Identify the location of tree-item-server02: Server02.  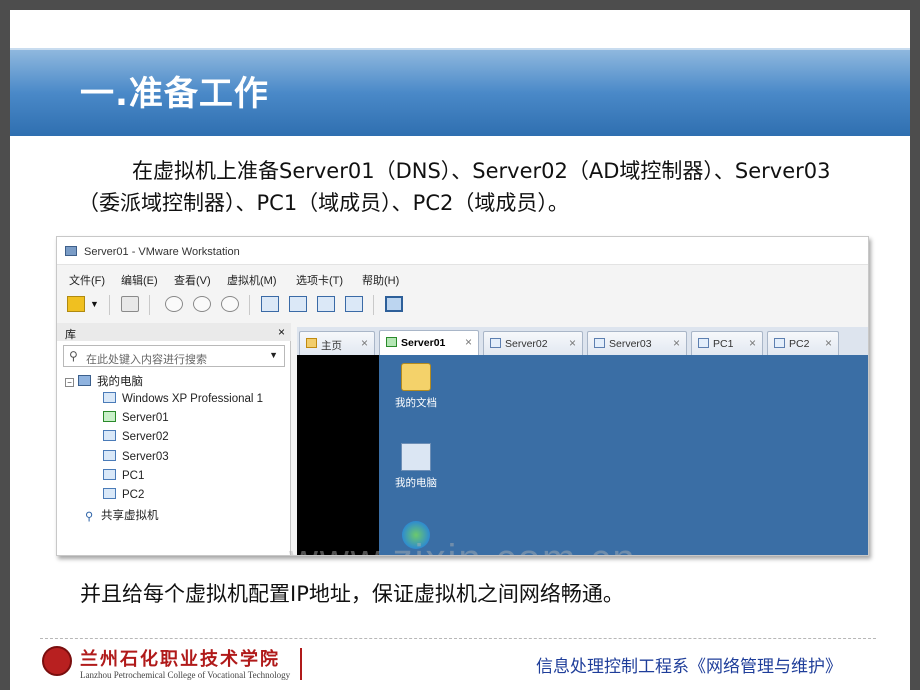
(136, 439).